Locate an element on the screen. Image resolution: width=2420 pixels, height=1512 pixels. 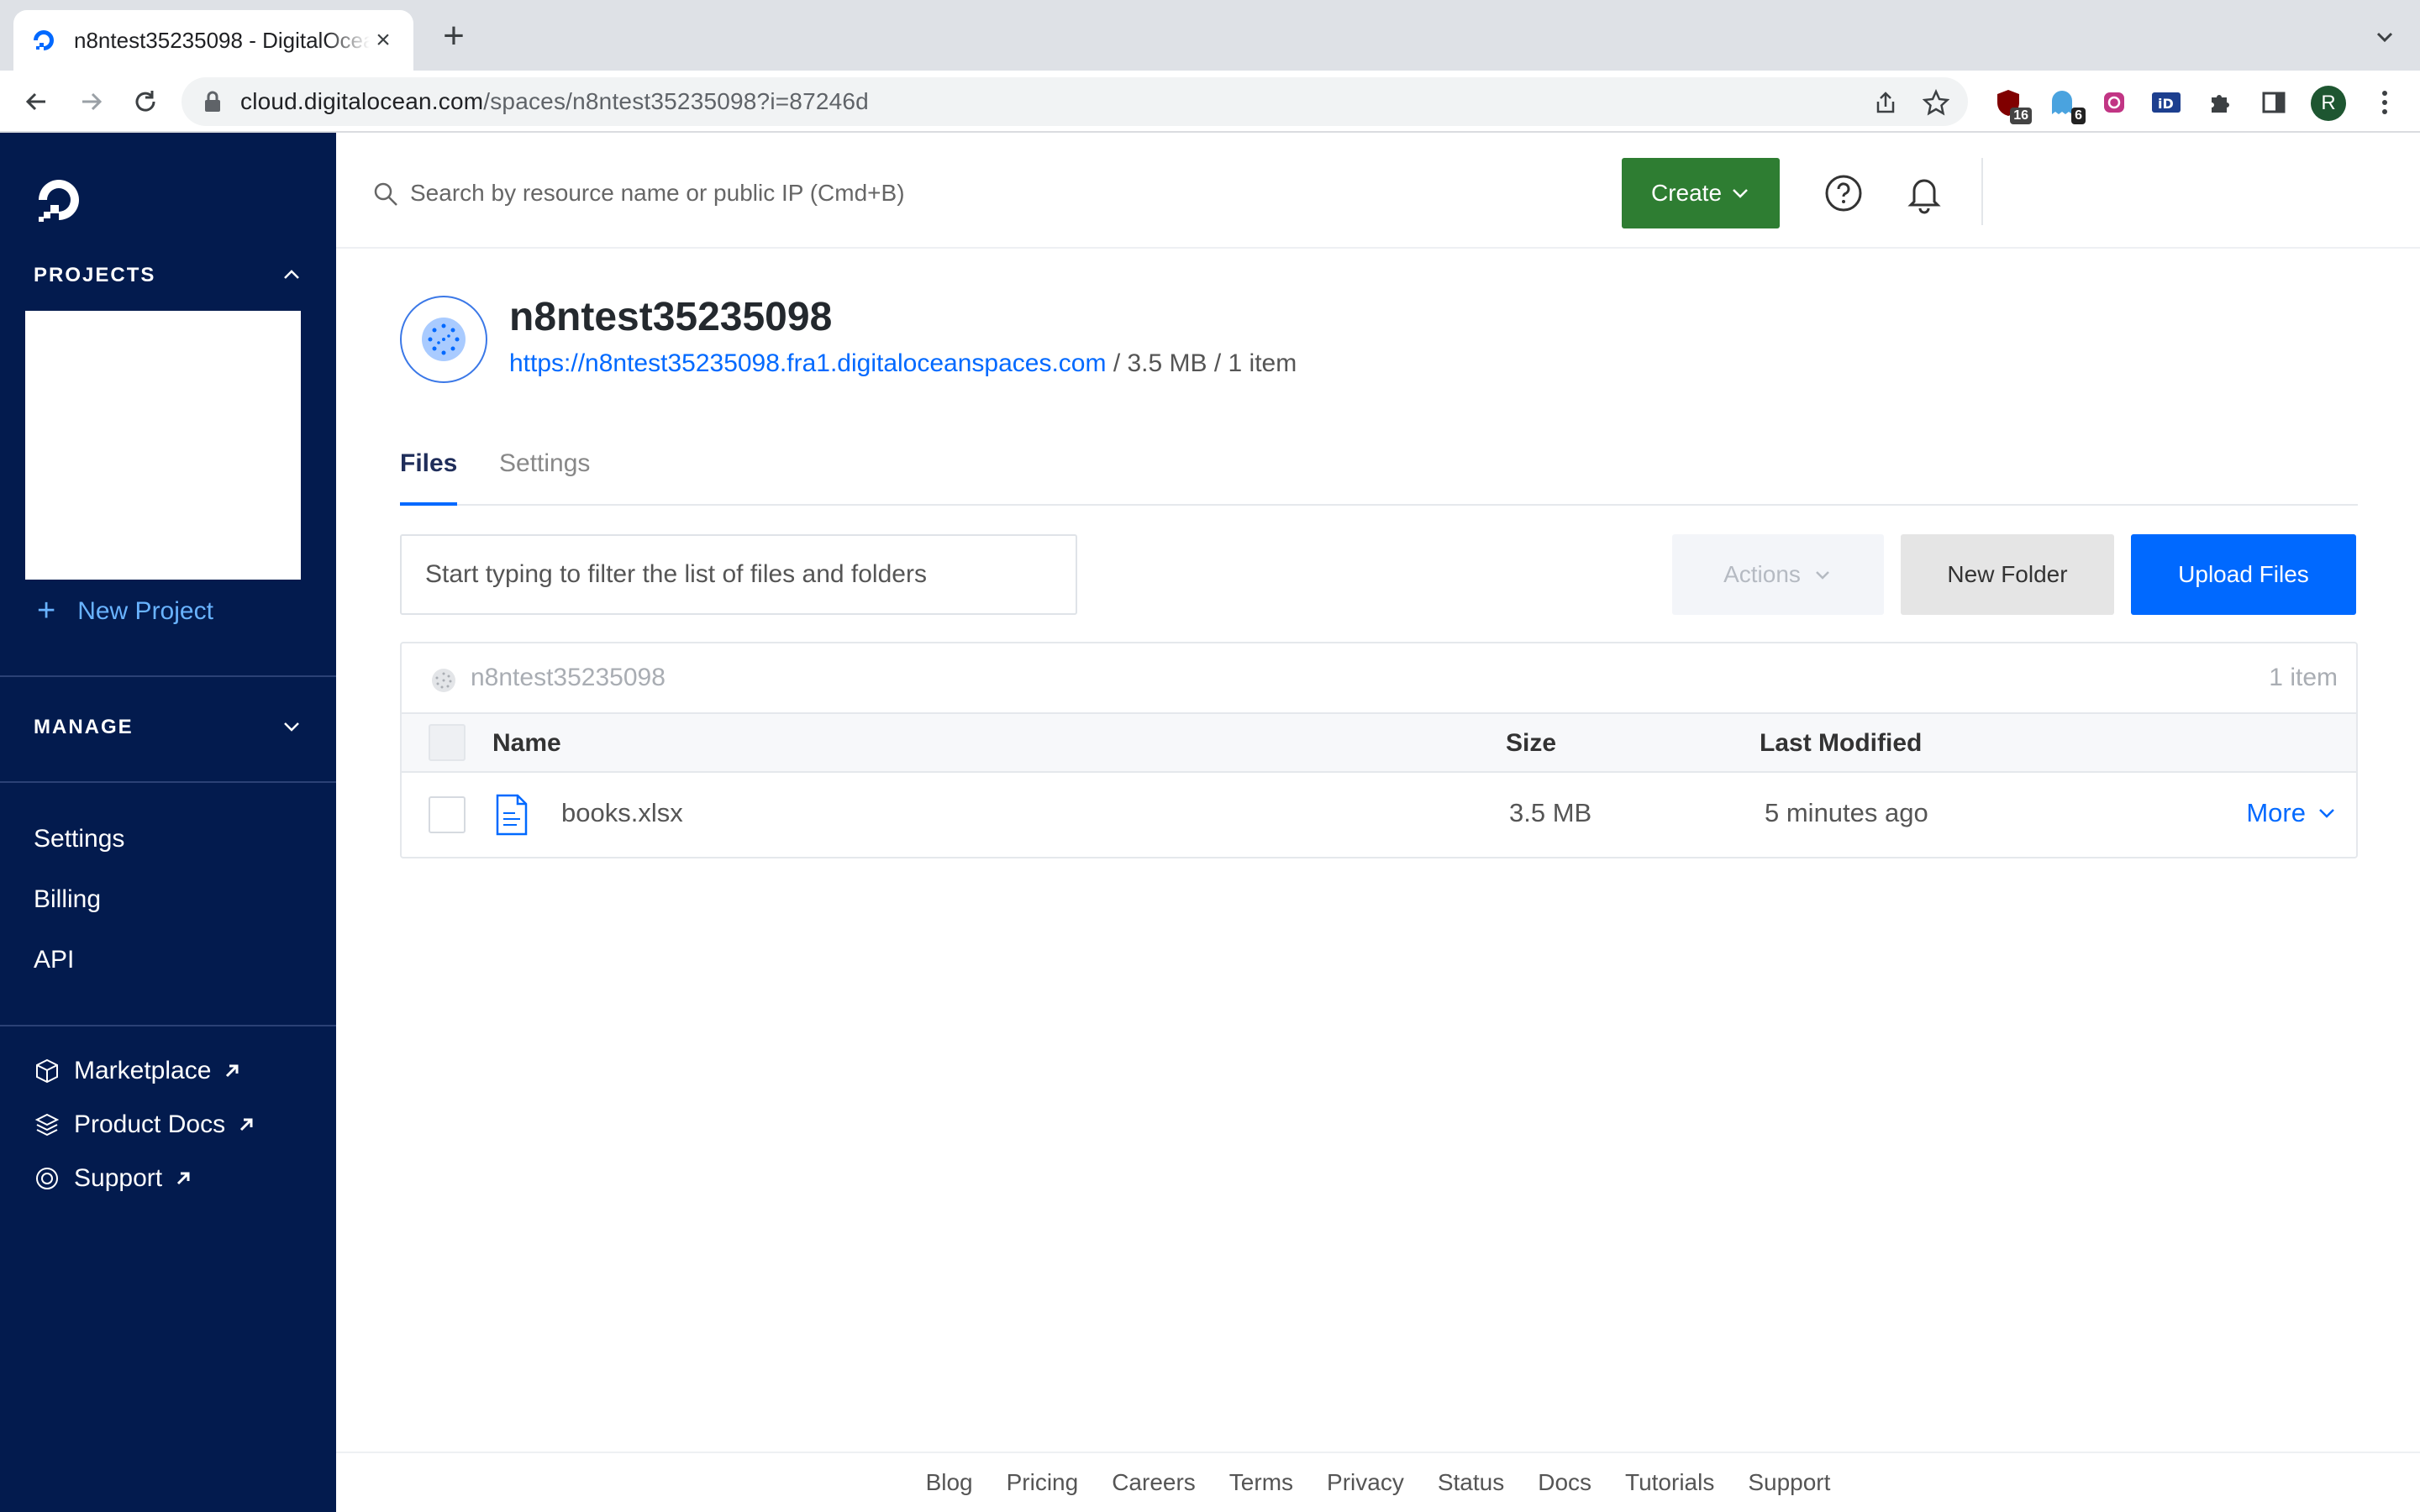
id-extension-icon: iD is located at coordinates (2166, 102).